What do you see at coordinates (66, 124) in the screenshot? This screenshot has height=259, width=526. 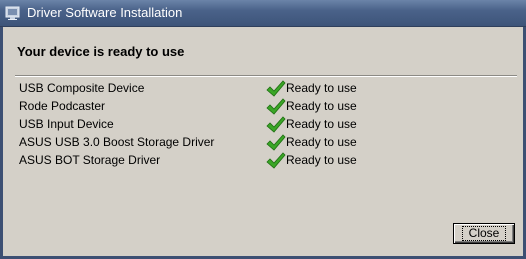 I see `device-name: USB Input Device` at bounding box center [66, 124].